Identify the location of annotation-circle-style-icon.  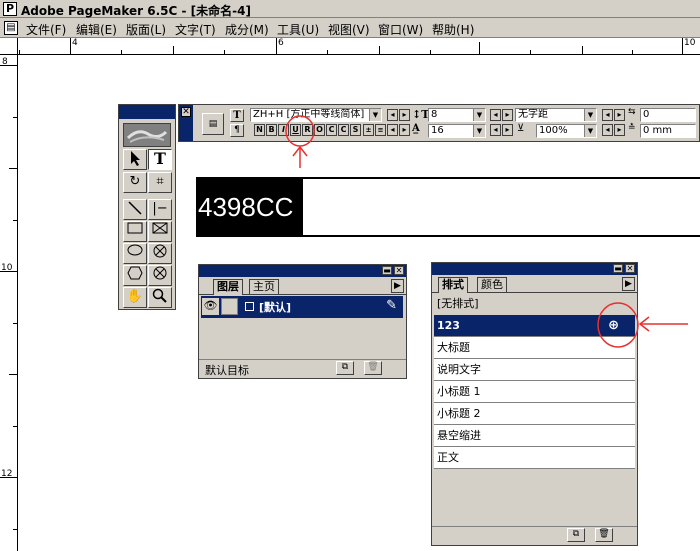
(618, 325).